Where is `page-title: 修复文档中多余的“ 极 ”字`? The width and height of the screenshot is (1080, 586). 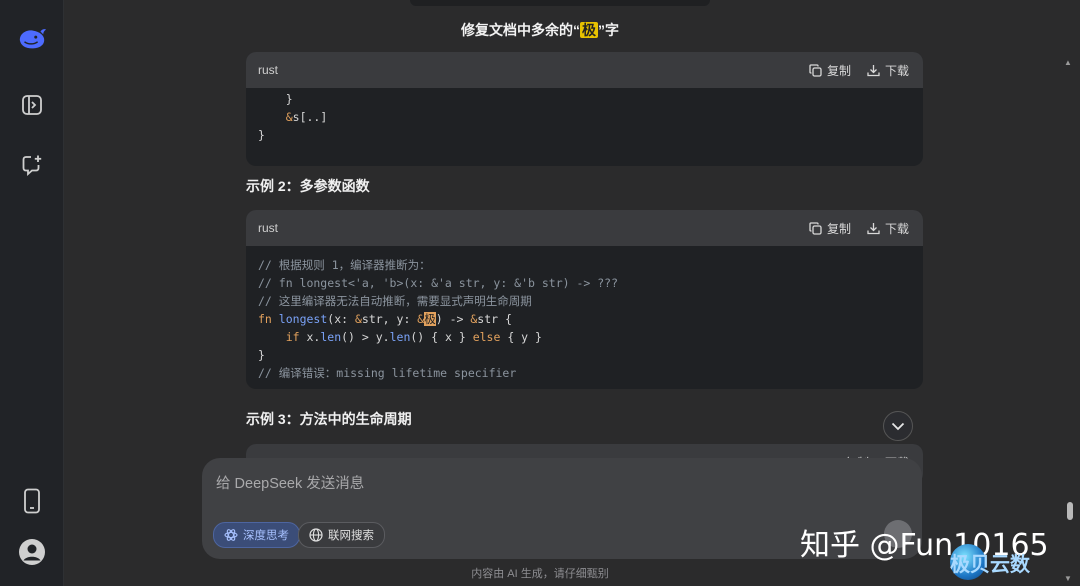
page-title: 修复文档中多余的“ 极 ”字 is located at coordinates (540, 30).